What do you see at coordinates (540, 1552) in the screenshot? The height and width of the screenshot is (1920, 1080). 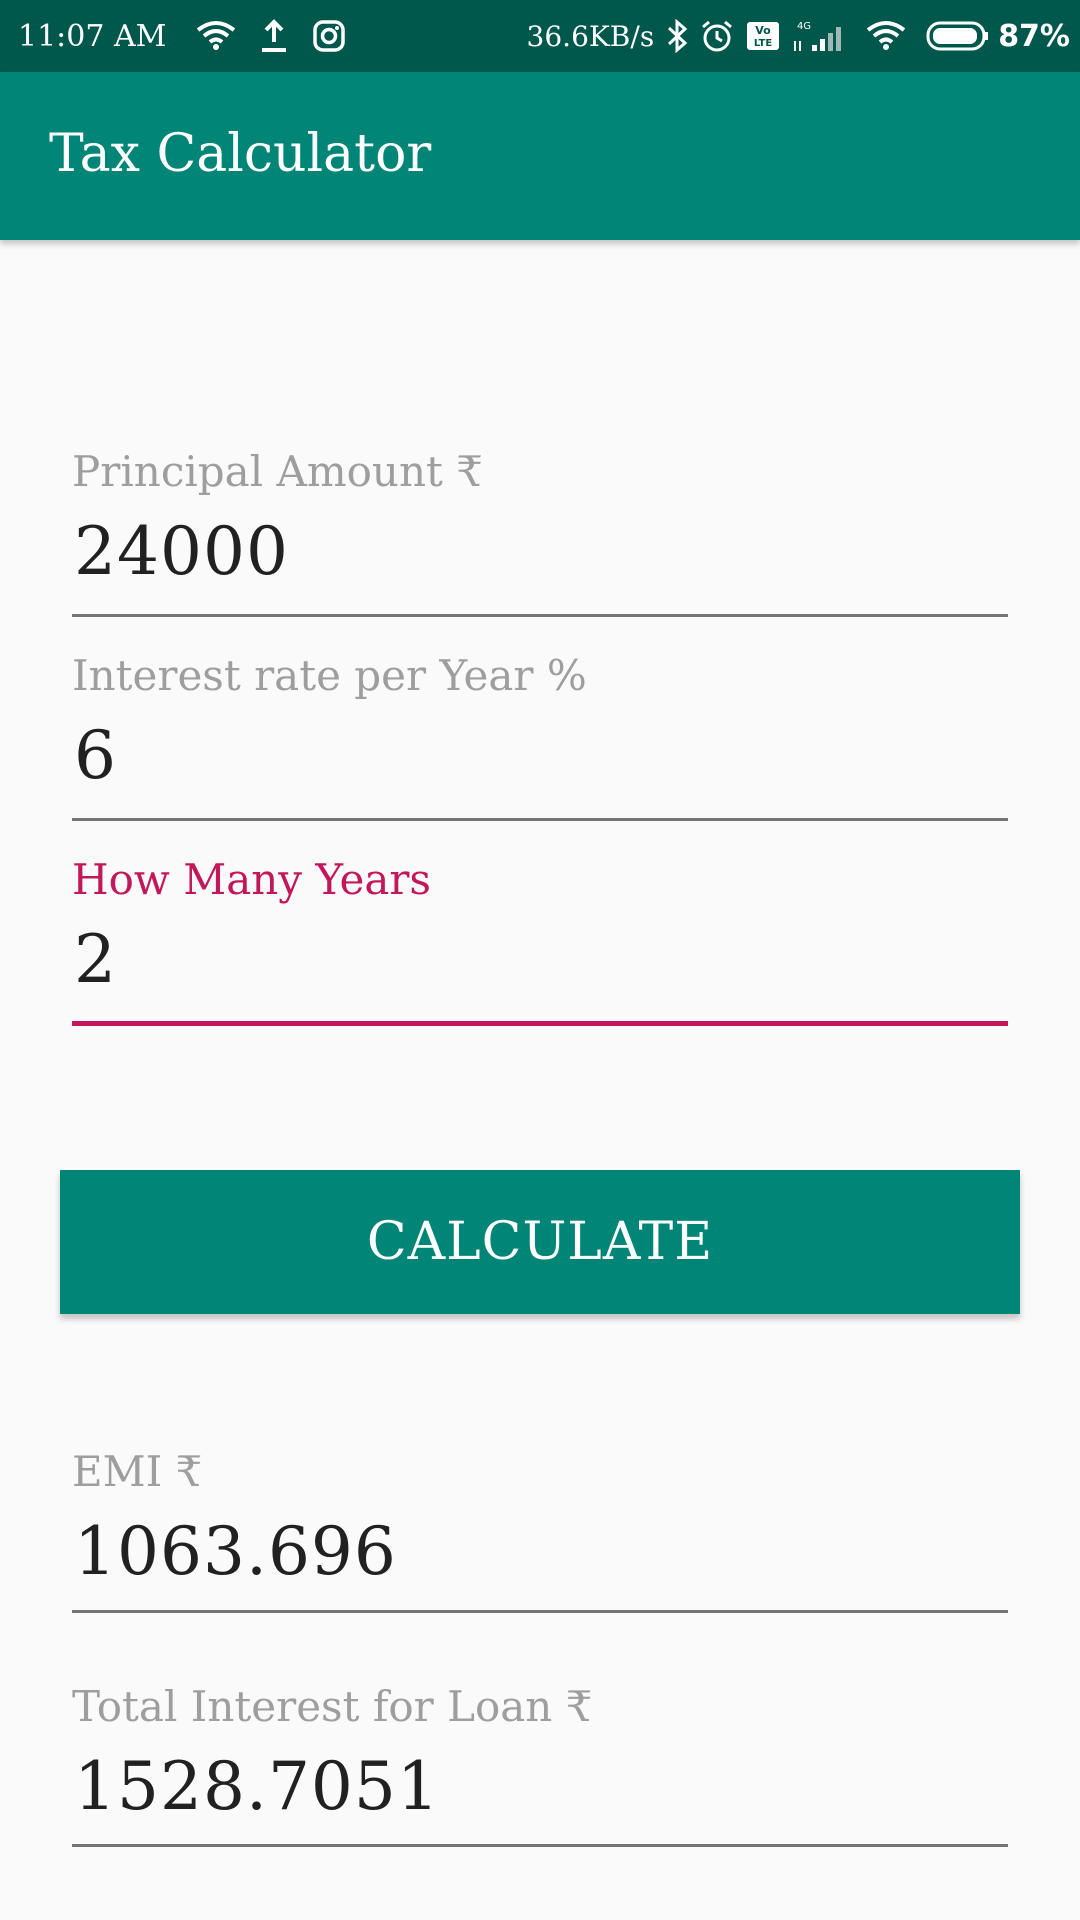 I see `emi-value: 1063.696` at bounding box center [540, 1552].